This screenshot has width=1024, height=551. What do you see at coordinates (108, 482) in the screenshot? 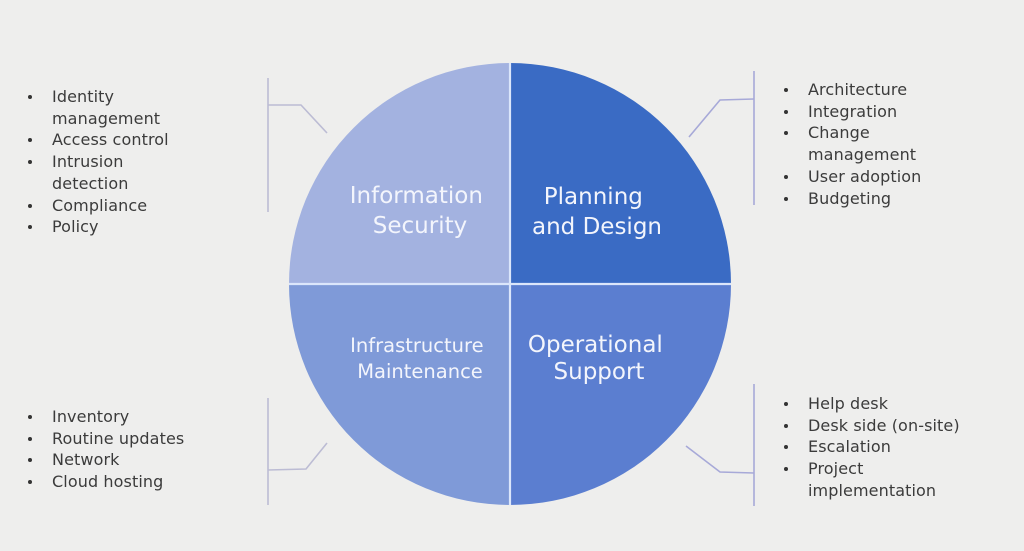
I see `list-item-text: Cloud hosting` at bounding box center [108, 482].